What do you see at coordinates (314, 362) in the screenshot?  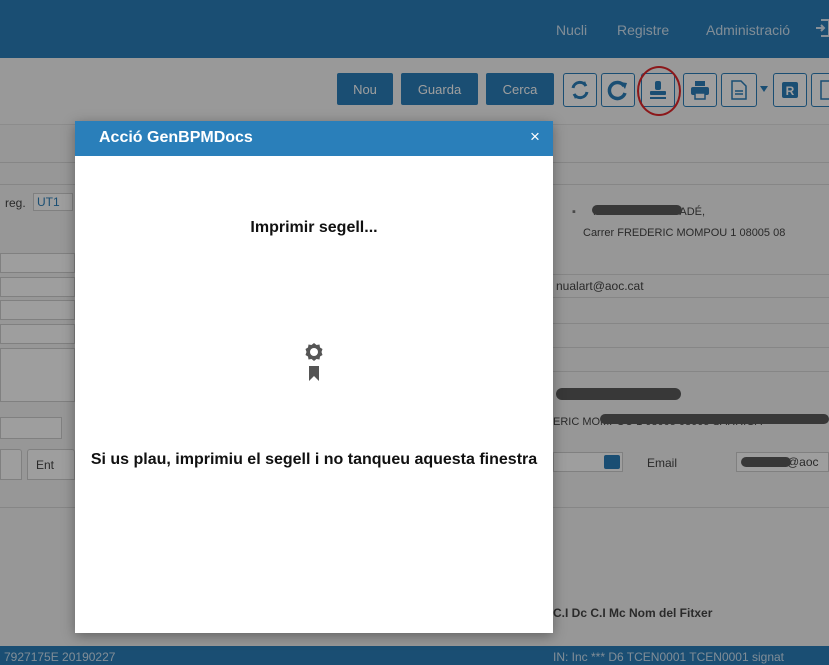 I see `award-seal-icon` at bounding box center [314, 362].